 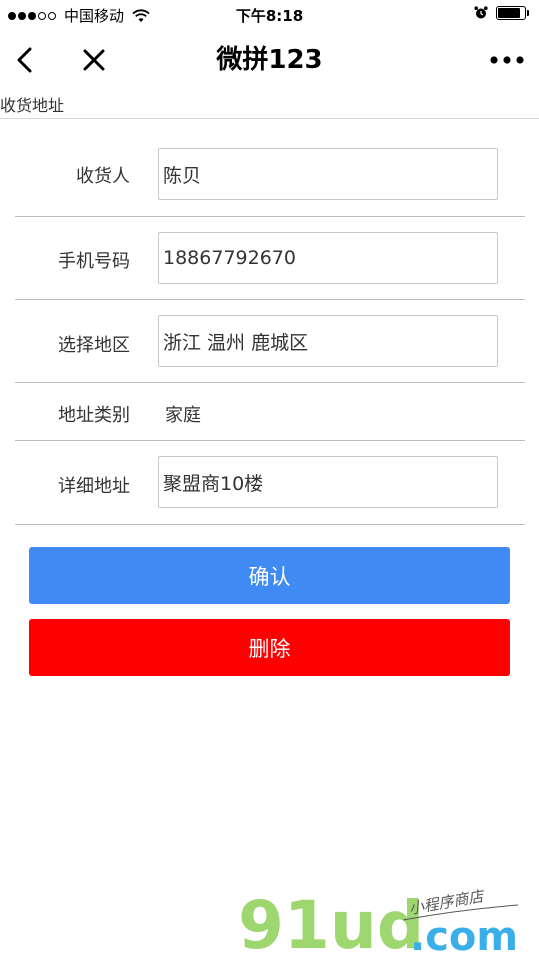 I want to click on phone-label: 手机号码, so click(x=94, y=261).